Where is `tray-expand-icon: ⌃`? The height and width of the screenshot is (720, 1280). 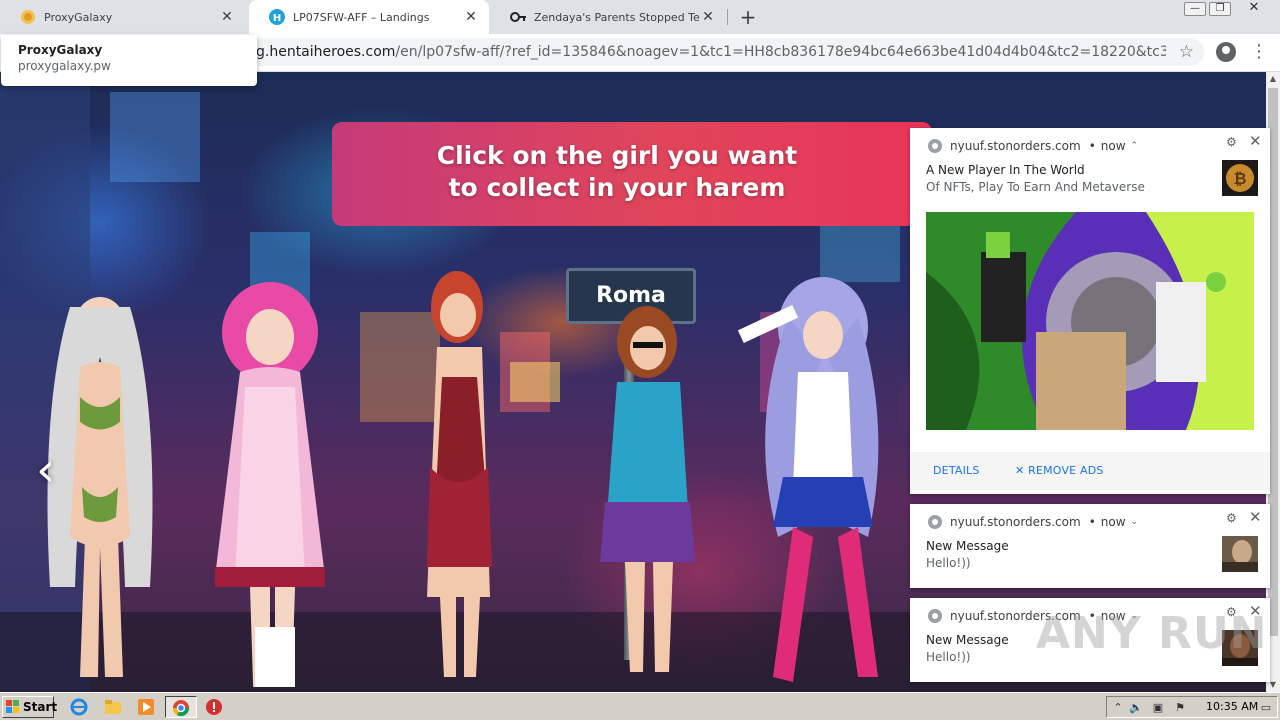
tray-expand-icon: ⌃ is located at coordinates (1118, 708).